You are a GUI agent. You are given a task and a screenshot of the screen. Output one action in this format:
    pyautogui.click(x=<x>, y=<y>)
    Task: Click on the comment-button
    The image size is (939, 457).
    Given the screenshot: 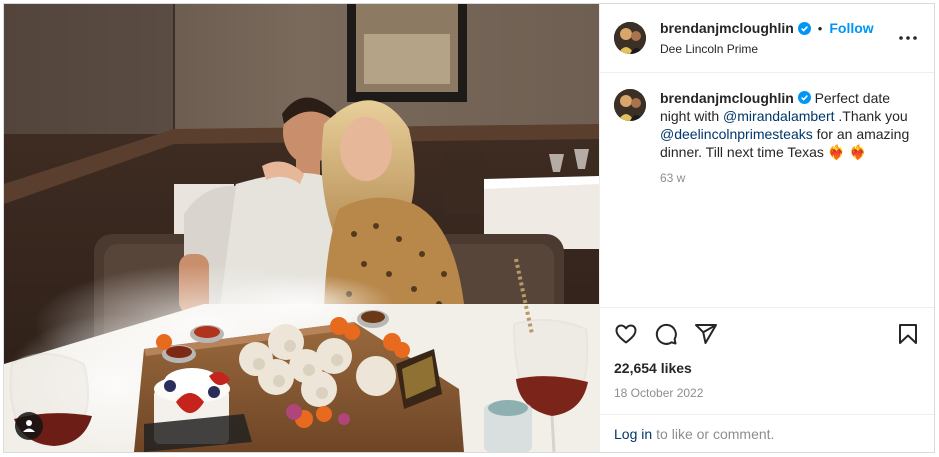 What is the action you would take?
    pyautogui.click(x=666, y=334)
    